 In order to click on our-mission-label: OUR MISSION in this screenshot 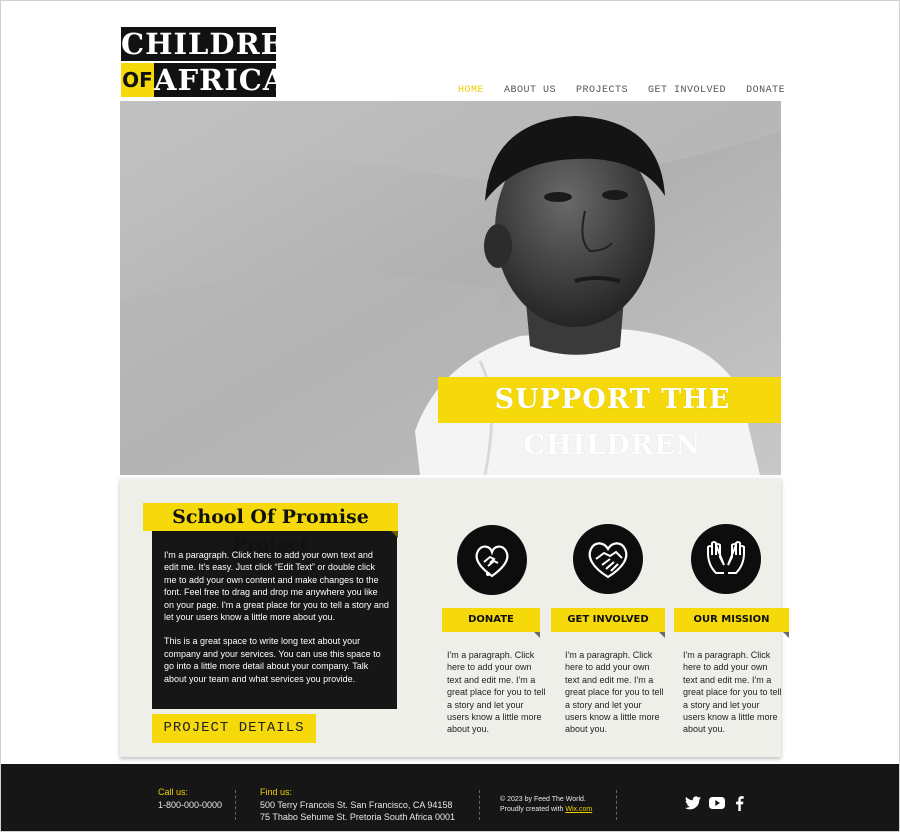, I will do `click(731, 620)`.